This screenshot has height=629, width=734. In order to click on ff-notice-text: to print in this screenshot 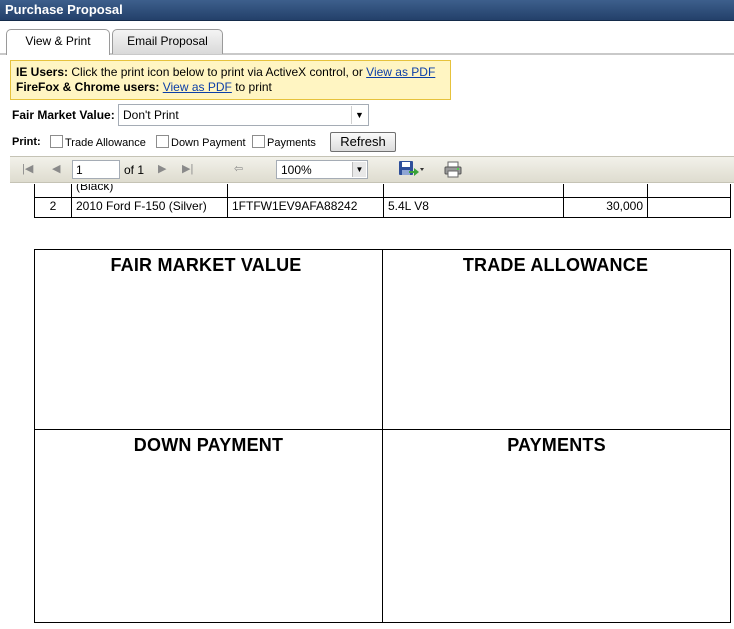, I will do `click(251, 87)`.